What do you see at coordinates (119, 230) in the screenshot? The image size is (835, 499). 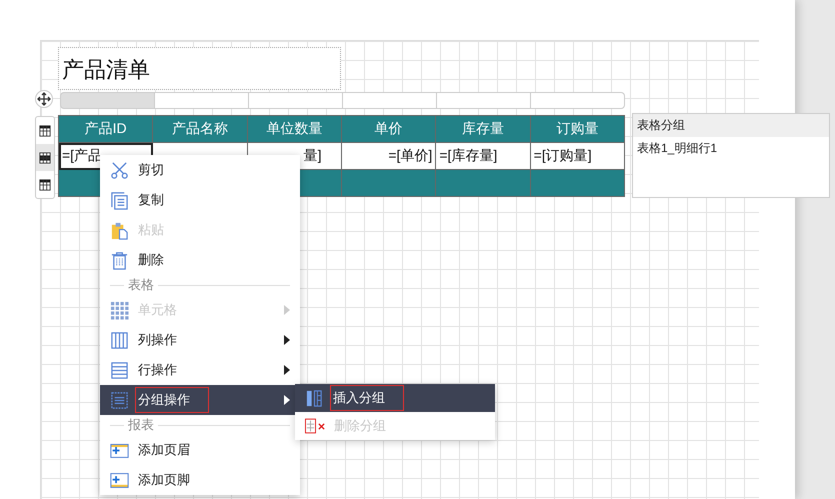 I see `clipboard-icon` at bounding box center [119, 230].